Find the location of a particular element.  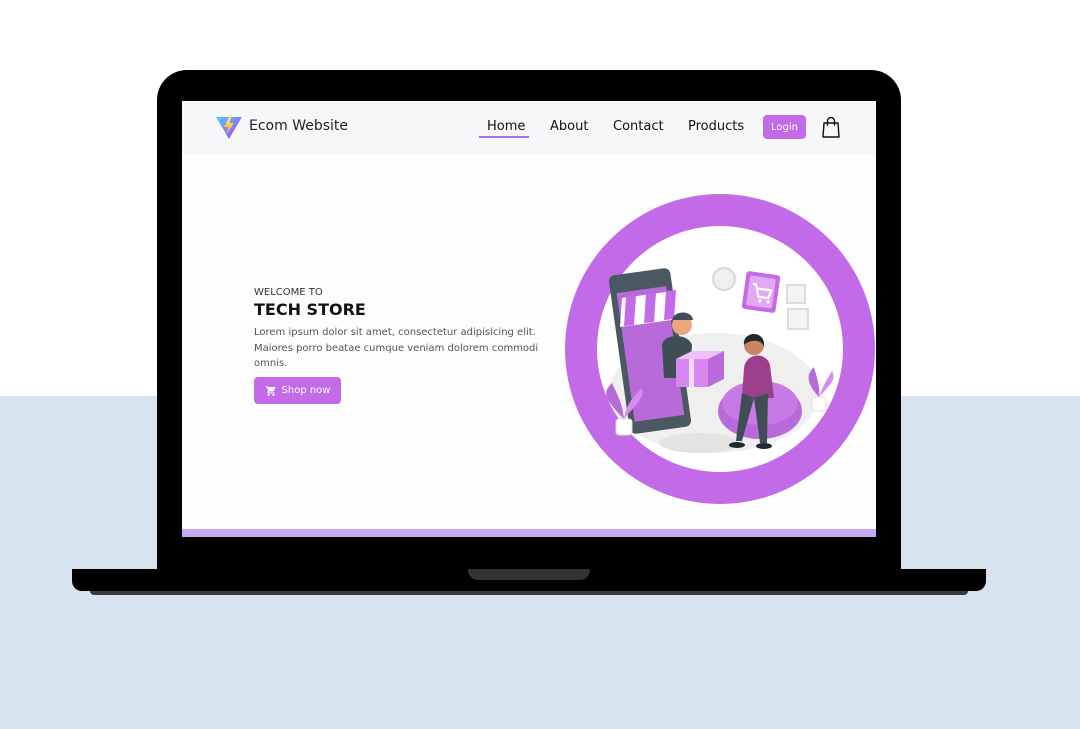

shop-now-label: Shop now is located at coordinates (306, 390).